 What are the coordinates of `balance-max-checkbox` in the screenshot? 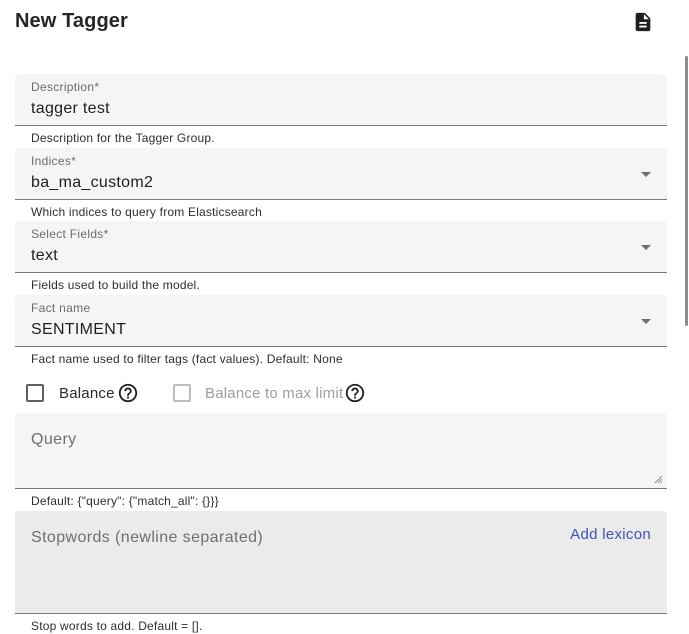 It's located at (182, 393).